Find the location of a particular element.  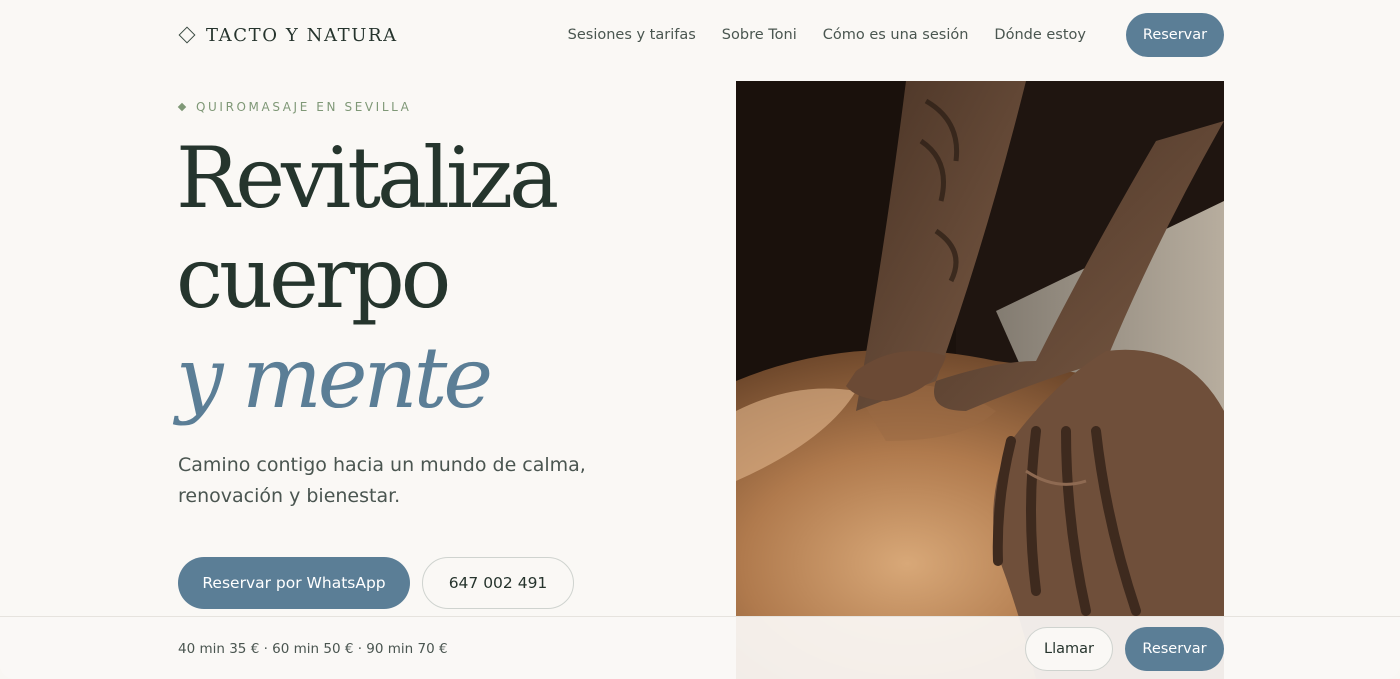

nav-link-donde-estoy: Dónde estoy is located at coordinates (1040, 35).